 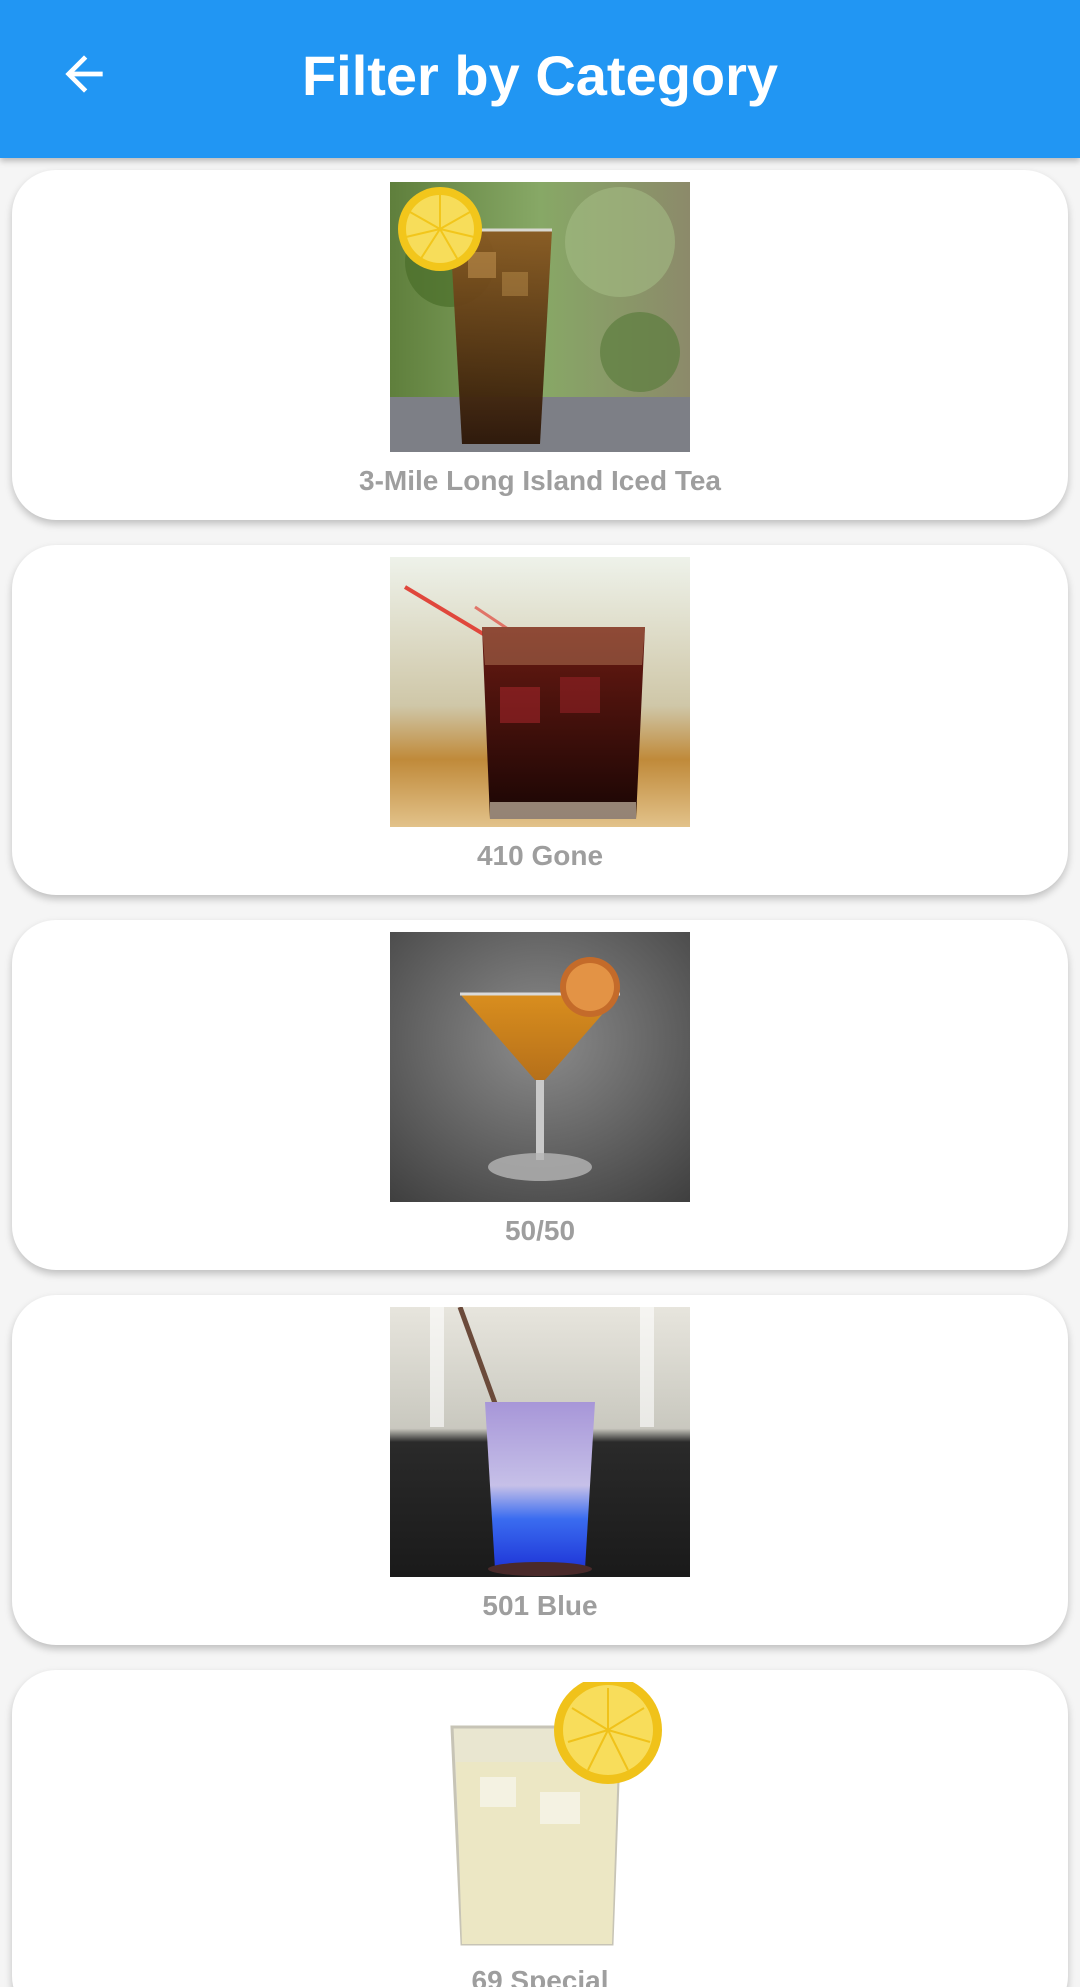 What do you see at coordinates (540, 75) in the screenshot?
I see `page-title: Filter by Category` at bounding box center [540, 75].